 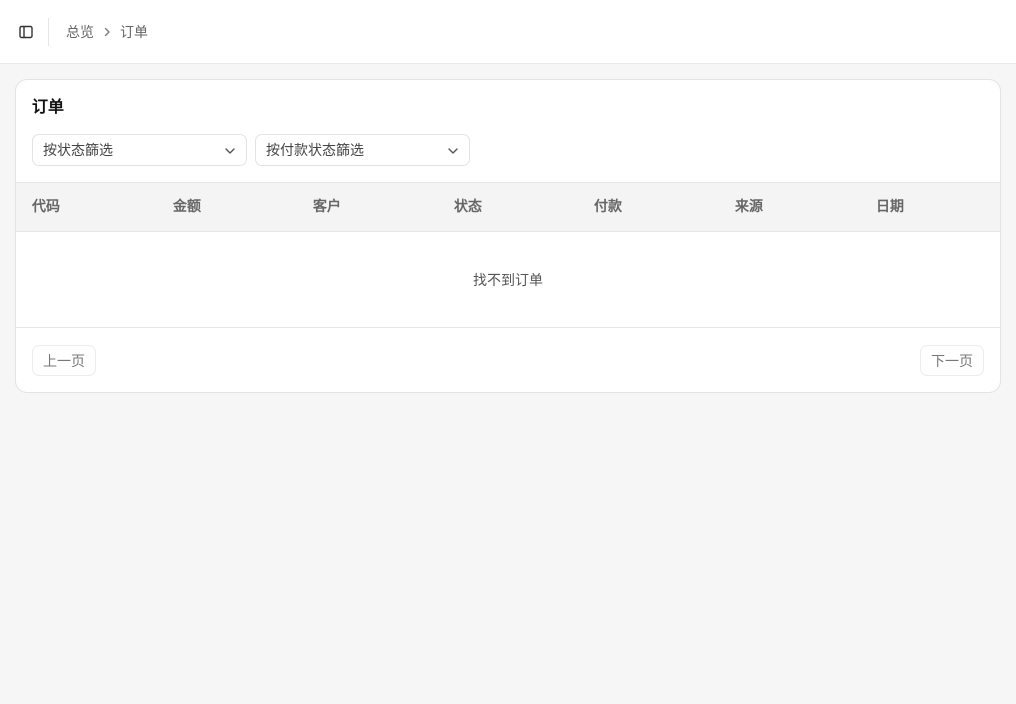 I want to click on payment-status-filter-select: 按付款状态篩选, so click(x=362, y=150).